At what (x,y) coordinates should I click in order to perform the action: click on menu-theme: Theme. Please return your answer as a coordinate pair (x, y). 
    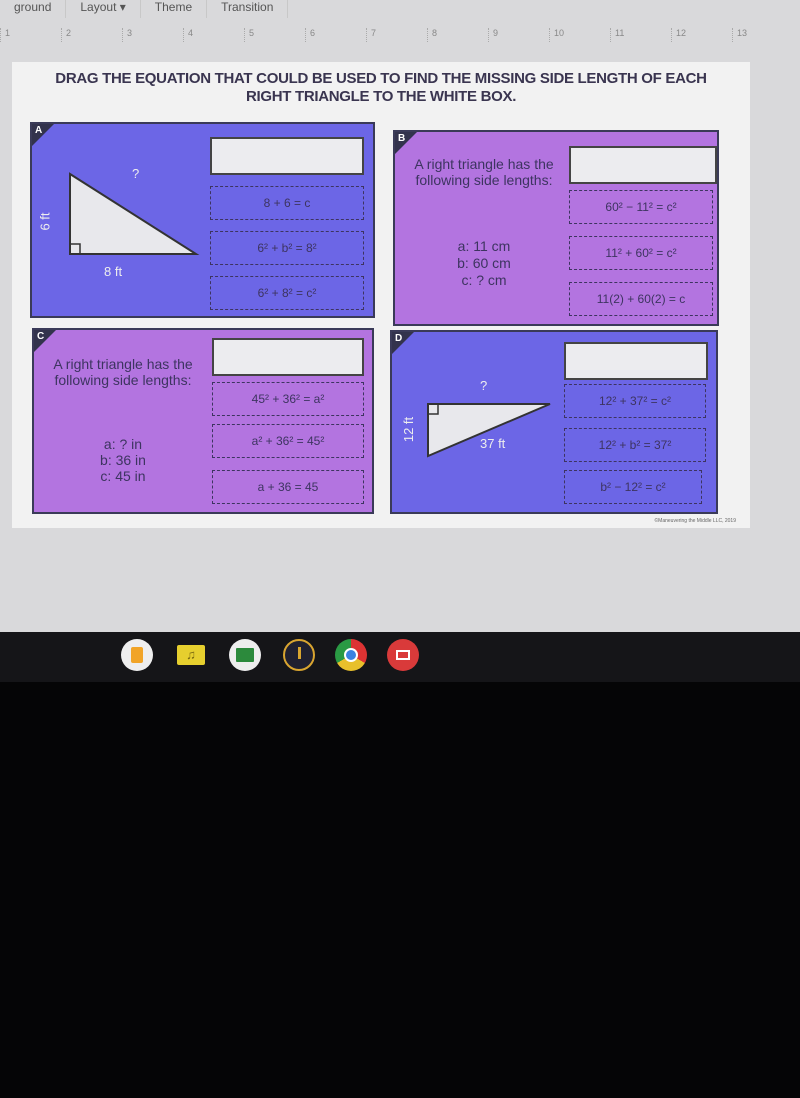
    Looking at the image, I should click on (174, 9).